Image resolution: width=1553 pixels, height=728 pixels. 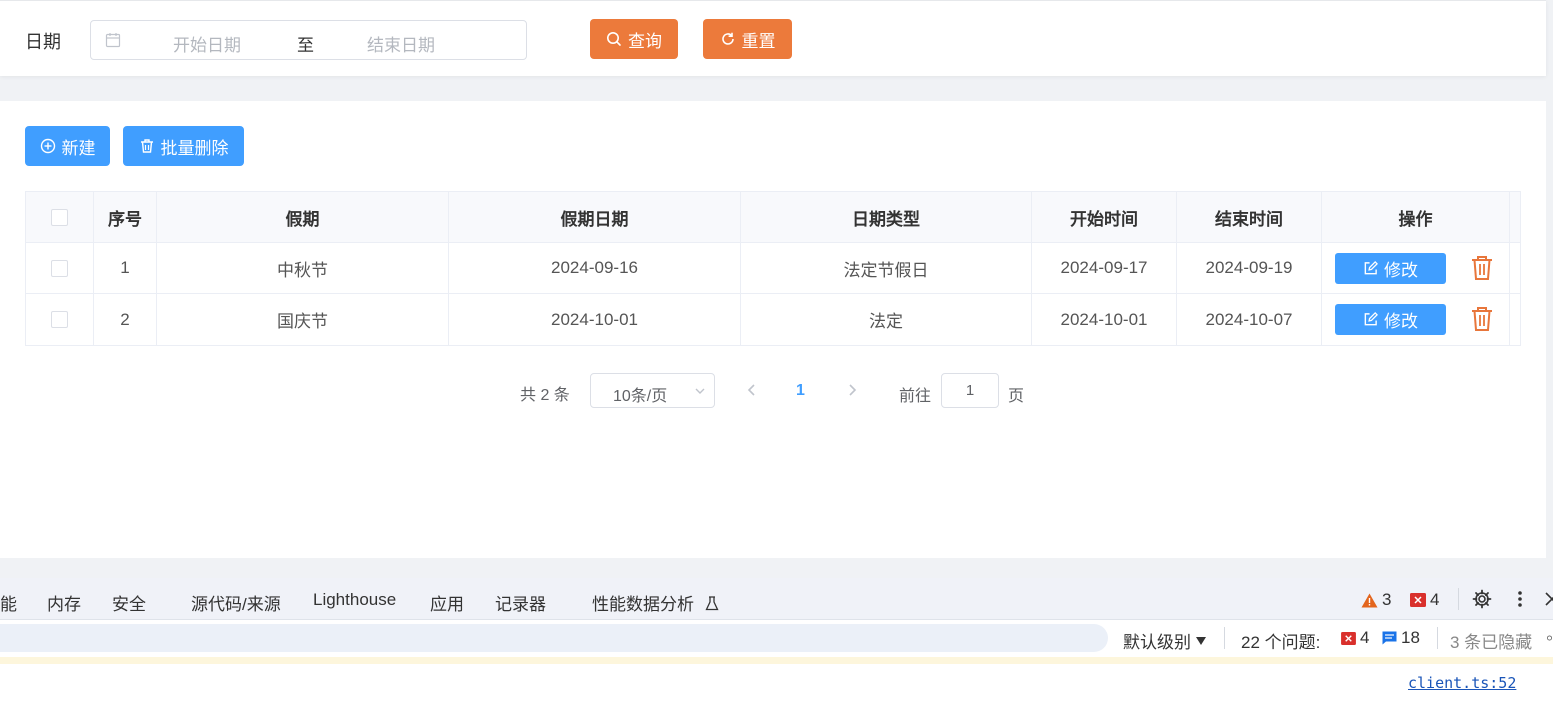 I want to click on page-number-current: 1, so click(x=800, y=391).